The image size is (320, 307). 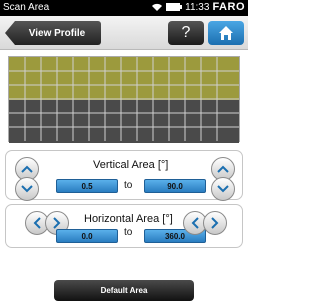 I want to click on horizontal-min-value: 0.0, so click(x=87, y=236).